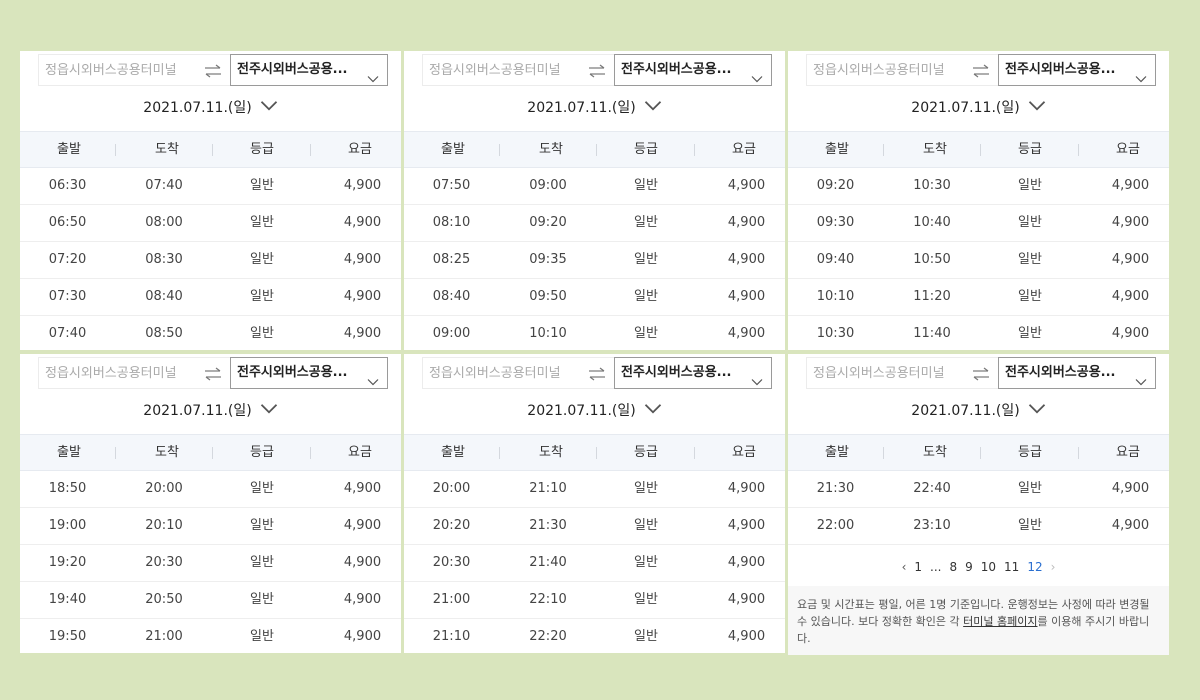 This screenshot has height=700, width=1200. What do you see at coordinates (978, 297) in the screenshot?
I see `table-row: 10:10 11:20 일반 4,900` at bounding box center [978, 297].